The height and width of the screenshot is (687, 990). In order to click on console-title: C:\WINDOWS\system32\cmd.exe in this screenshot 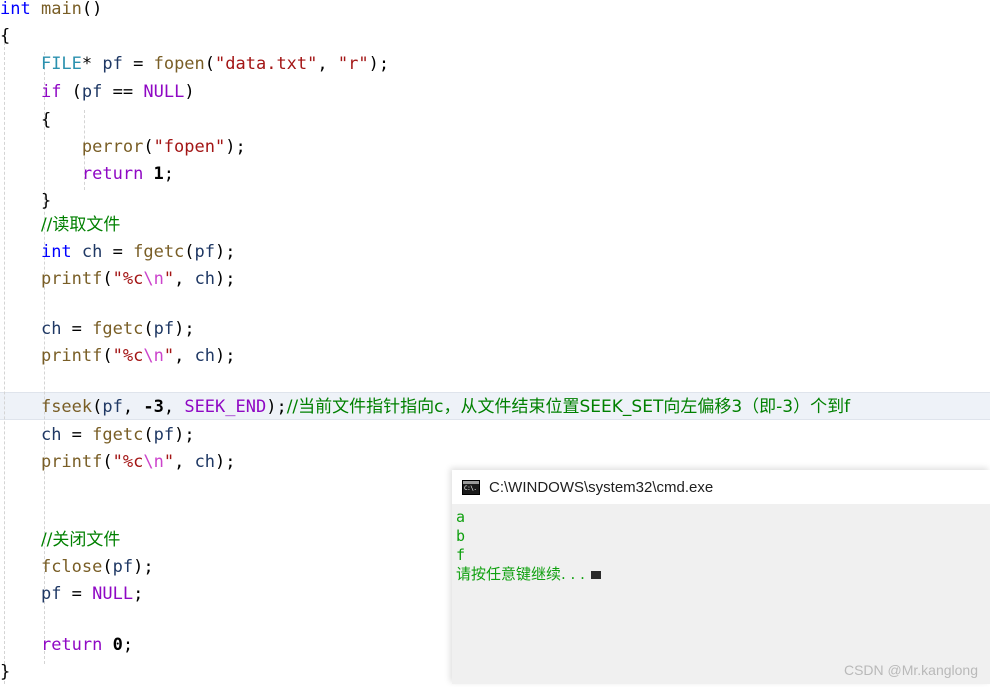, I will do `click(601, 487)`.